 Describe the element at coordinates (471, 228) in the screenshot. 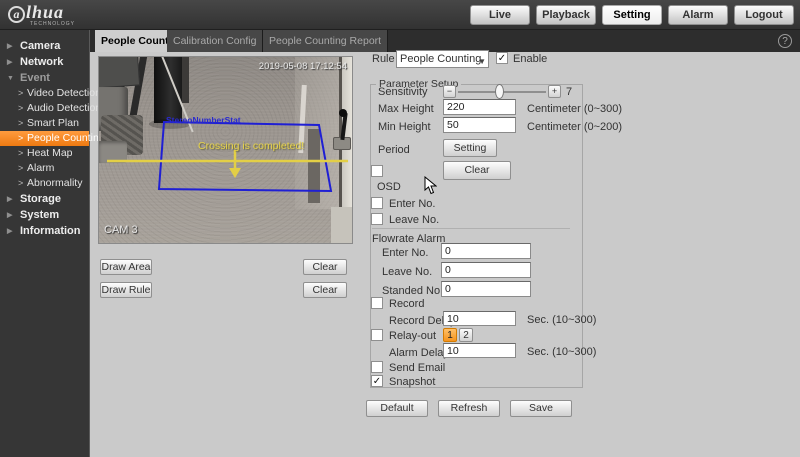

I see `section-divider` at that location.